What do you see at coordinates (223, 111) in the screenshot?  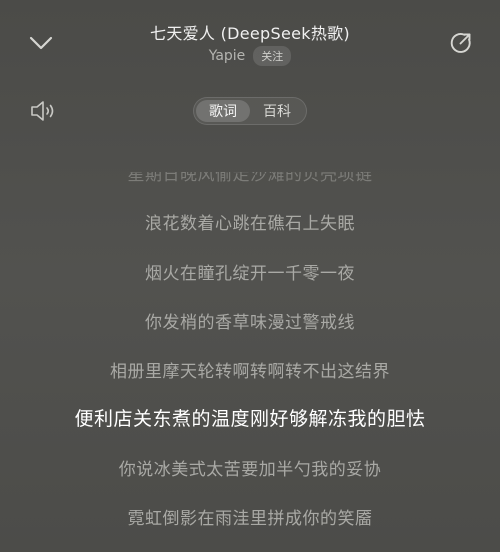 I see `tab-lyrics: 歌词` at bounding box center [223, 111].